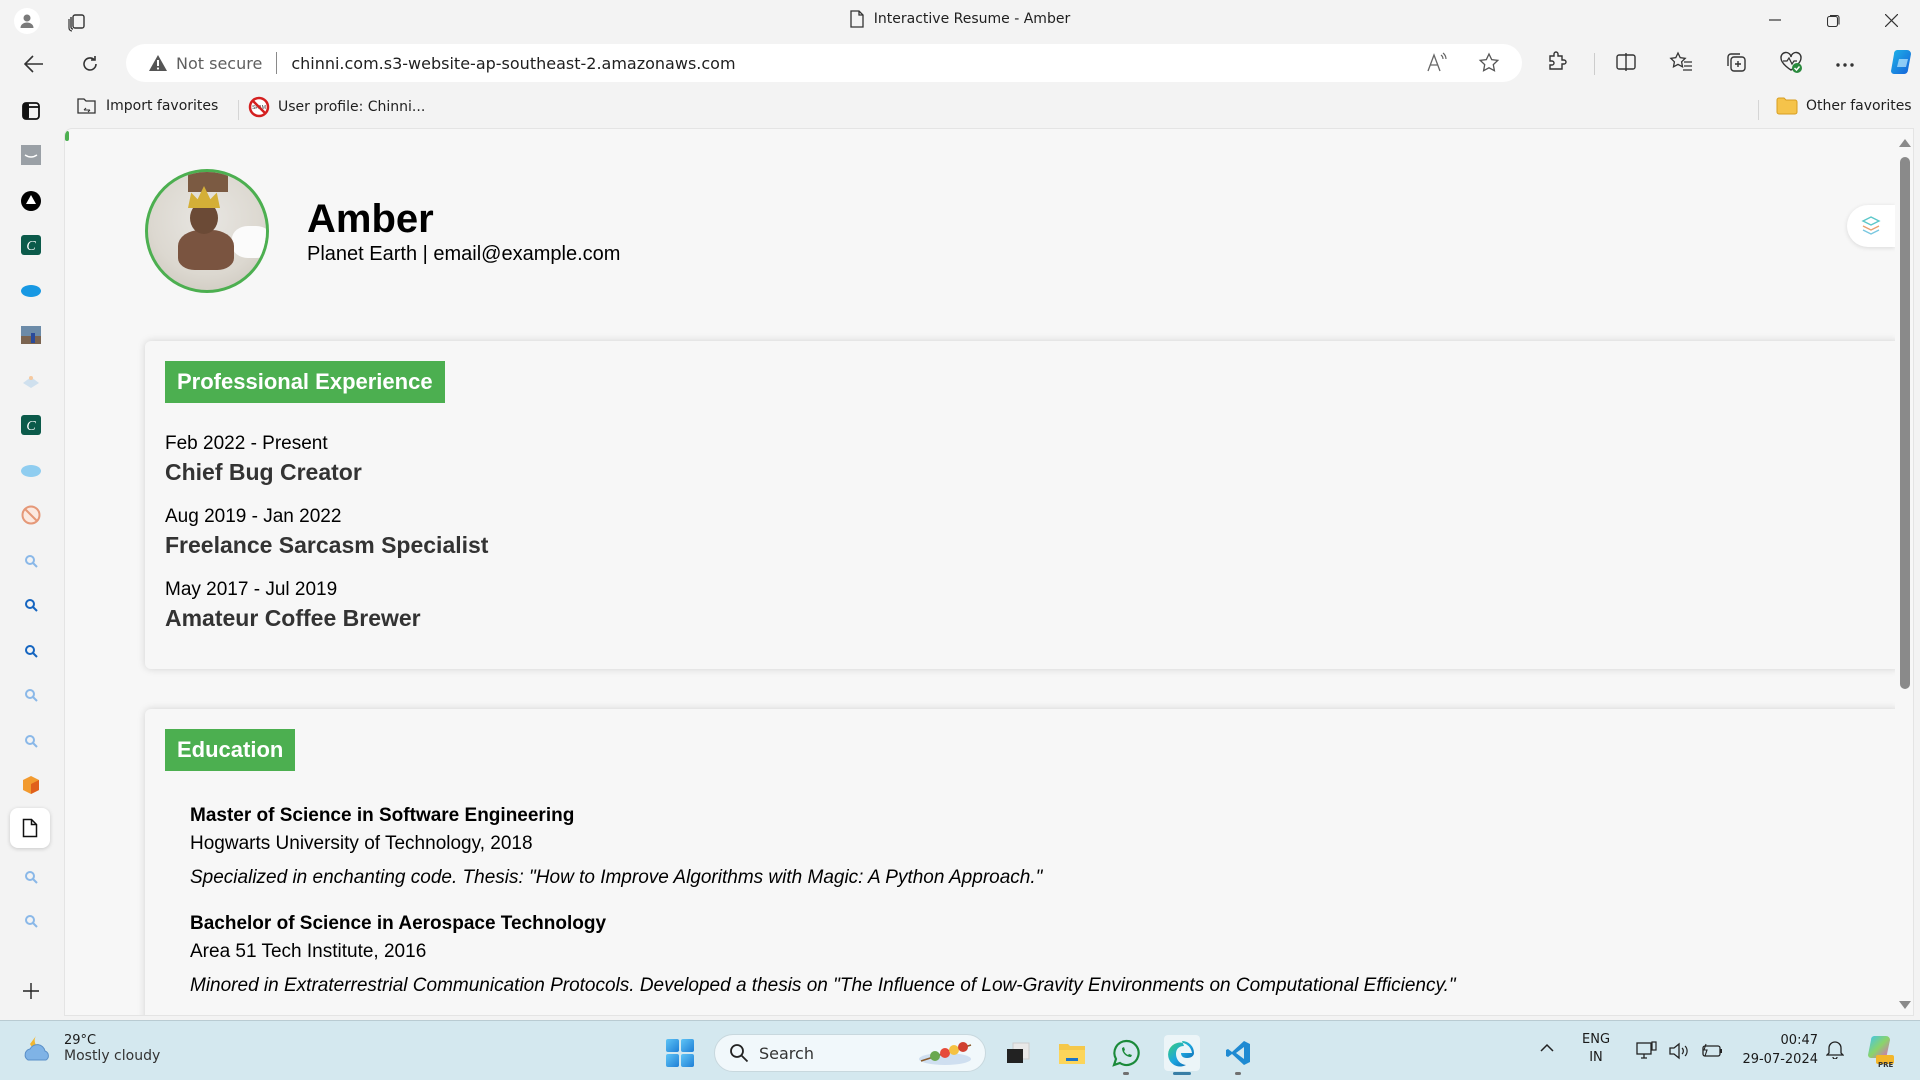 This screenshot has width=1920, height=1080. Describe the element at coordinates (1736, 64) in the screenshot. I see `collections-icon` at that location.